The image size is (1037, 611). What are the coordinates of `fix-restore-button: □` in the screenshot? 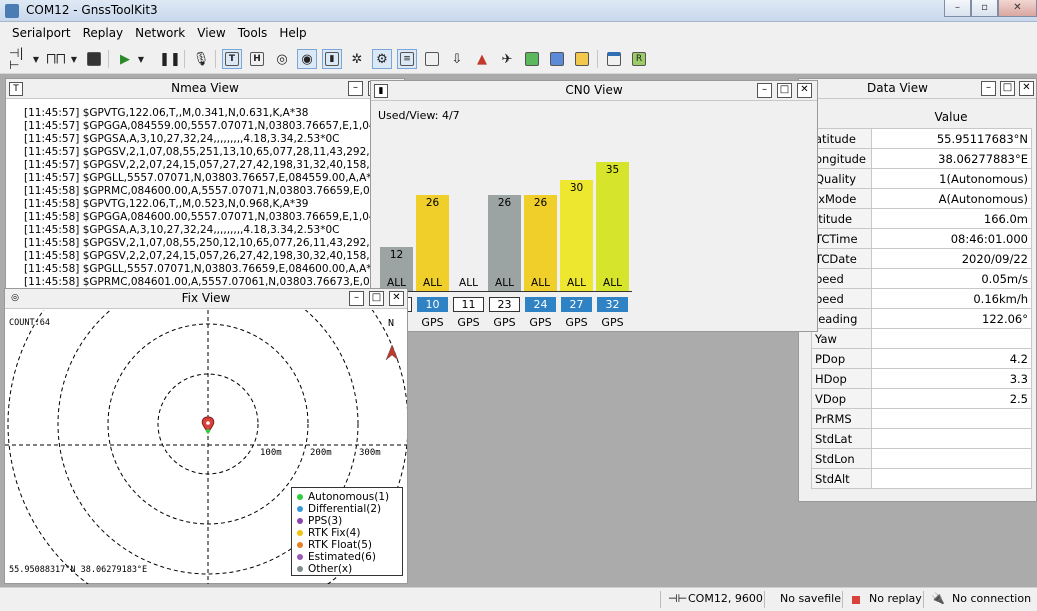 It's located at (376, 298).